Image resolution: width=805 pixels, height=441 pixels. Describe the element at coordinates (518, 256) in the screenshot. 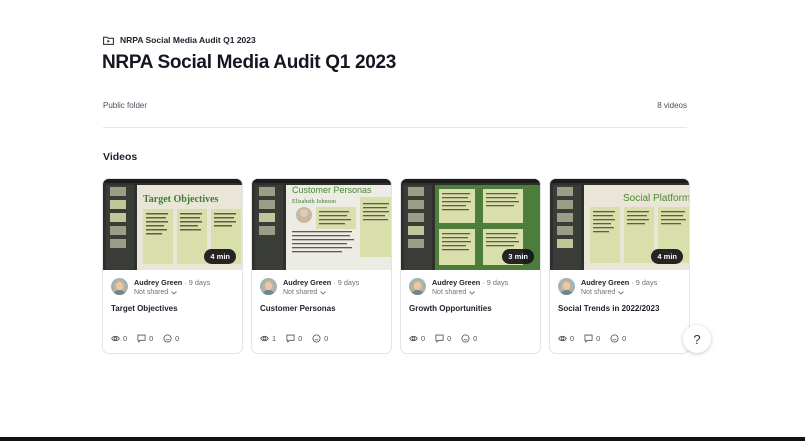

I see `duration-badge: 3 min` at that location.